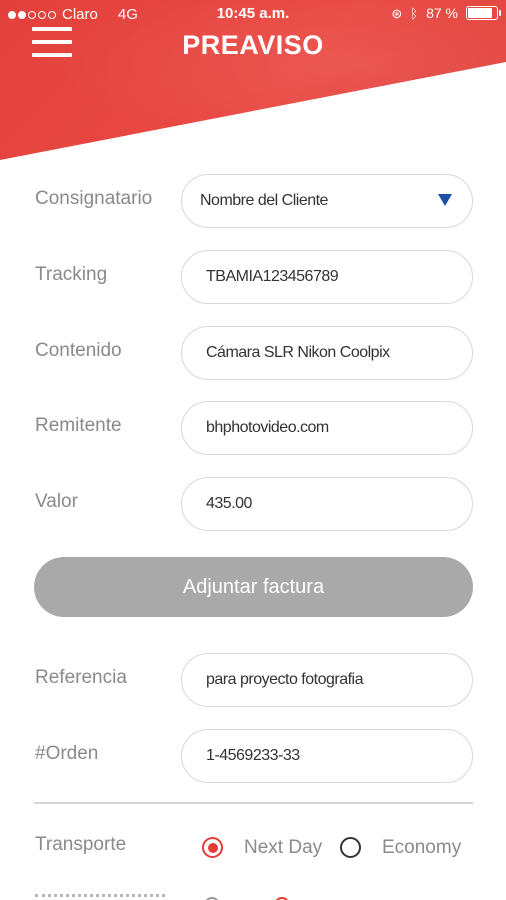 This screenshot has height=900, width=506. What do you see at coordinates (253, 14) in the screenshot?
I see `status-bar: Claro 4G 10:45 a.m. ⊛ ᛒ 87 %` at bounding box center [253, 14].